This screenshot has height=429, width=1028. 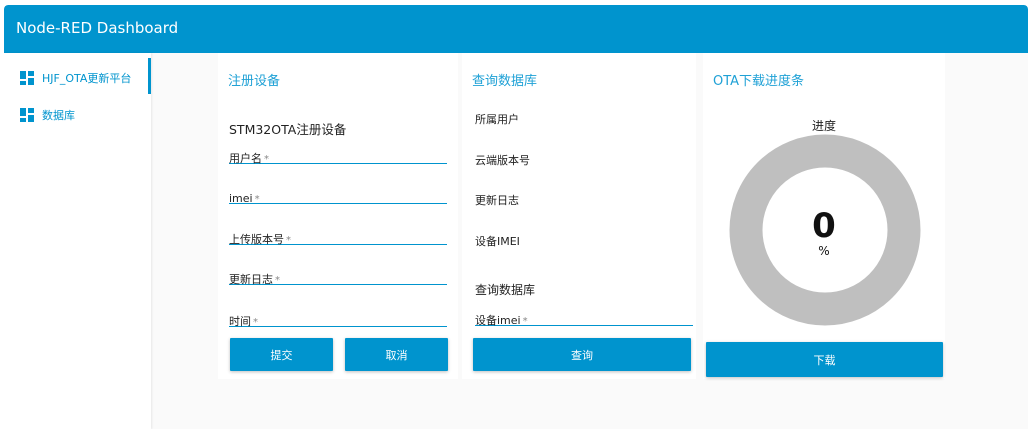 I want to click on gauge-value: 0, so click(x=824, y=226).